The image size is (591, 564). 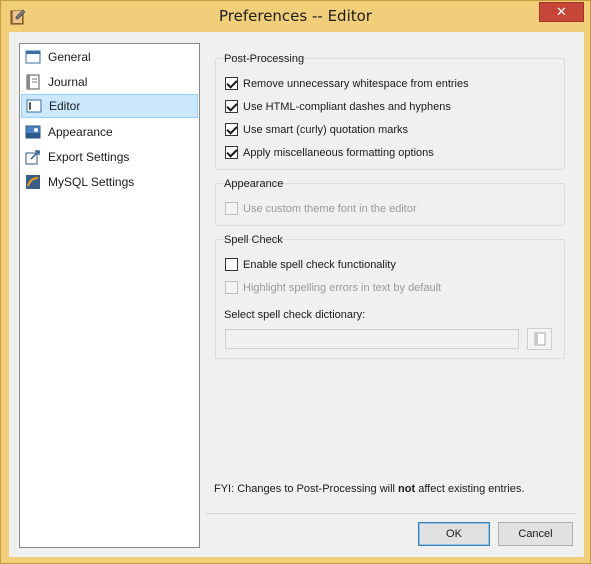 I want to click on sidebar-item-label: General, so click(x=69, y=57).